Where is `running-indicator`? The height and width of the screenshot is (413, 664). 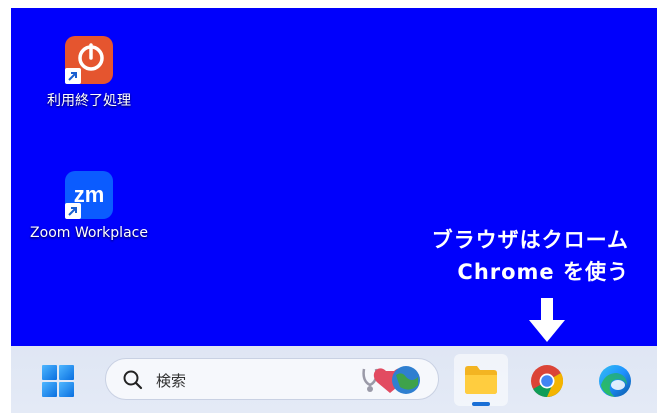
running-indicator is located at coordinates (481, 404).